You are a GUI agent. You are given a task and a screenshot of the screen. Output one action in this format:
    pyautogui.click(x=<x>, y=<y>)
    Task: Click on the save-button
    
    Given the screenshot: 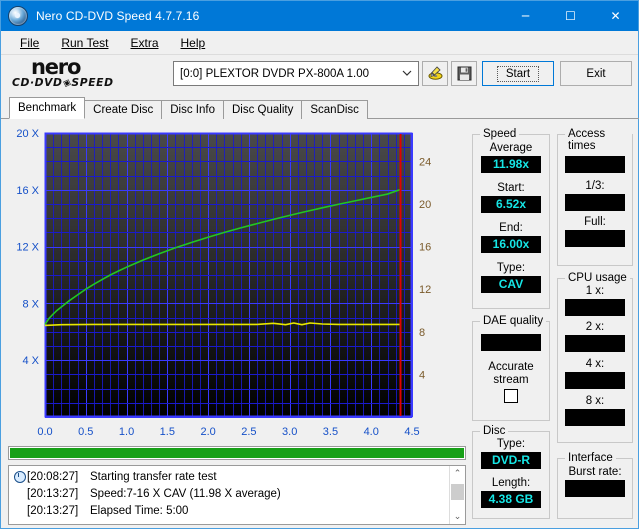 What is the action you would take?
    pyautogui.click(x=464, y=73)
    